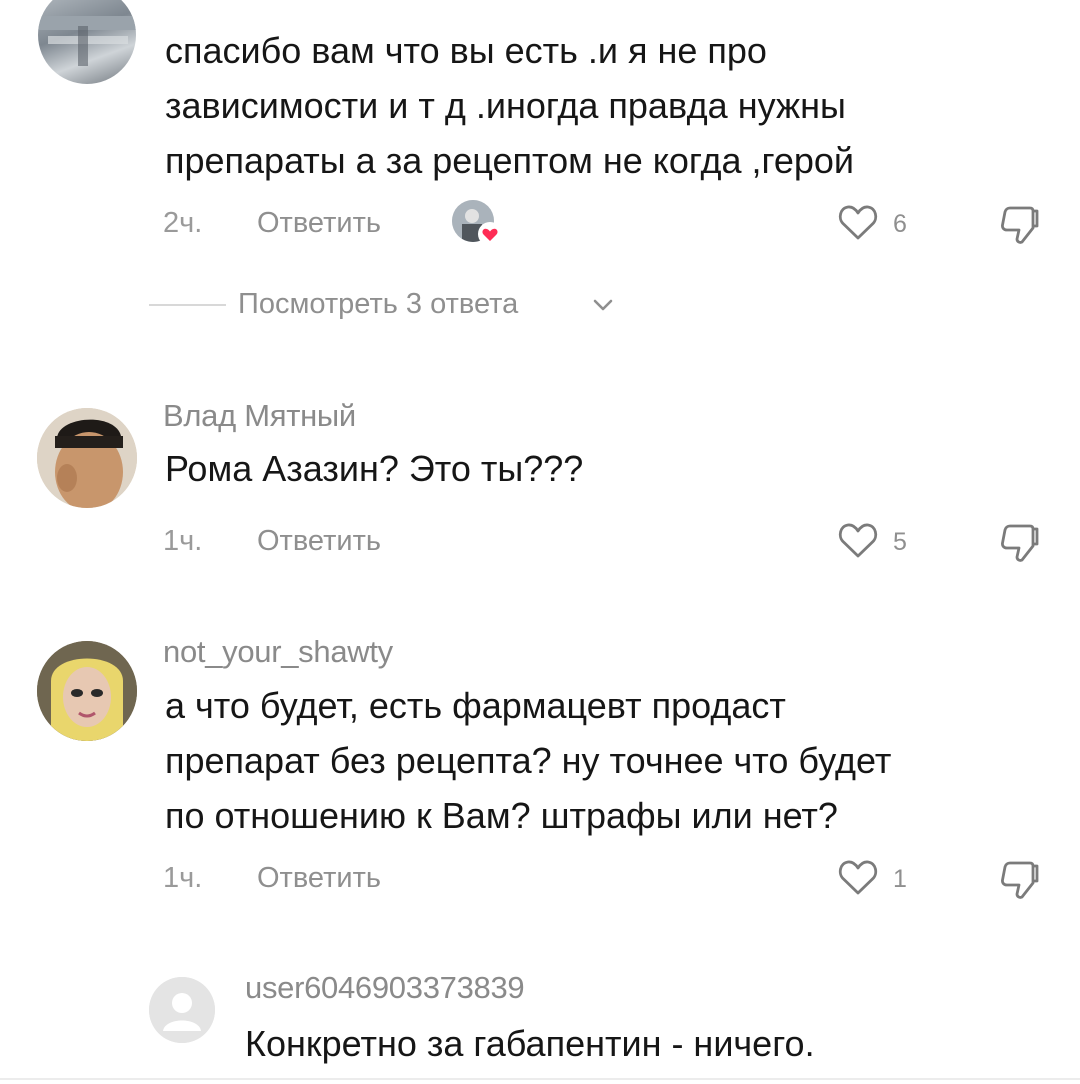 This screenshot has width=1080, height=1084. Describe the element at coordinates (183, 223) in the screenshot. I see `comment-1-time: 2ч.` at that location.